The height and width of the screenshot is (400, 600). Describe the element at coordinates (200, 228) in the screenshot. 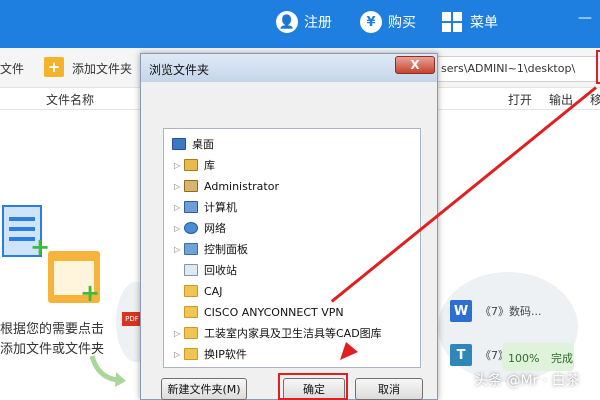

I see `tree-item-network: ▷ 网络` at that location.